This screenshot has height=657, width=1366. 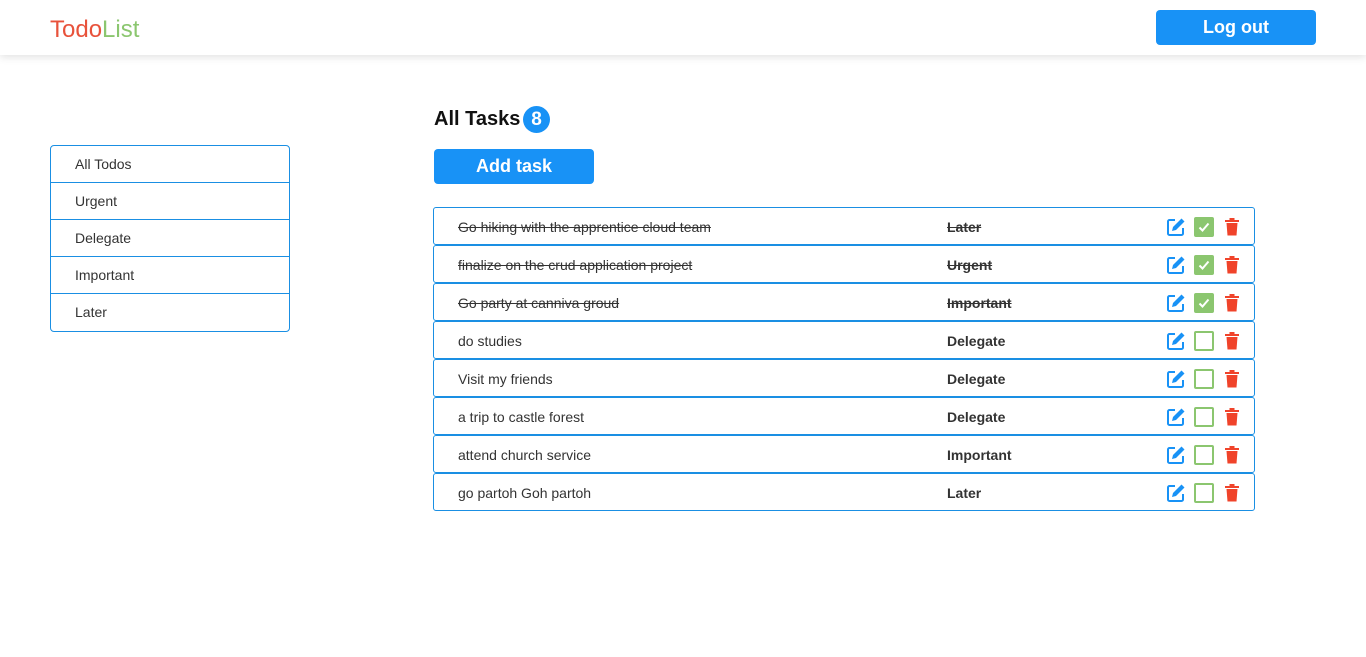 What do you see at coordinates (76, 29) in the screenshot?
I see `logo-todo: Todo` at bounding box center [76, 29].